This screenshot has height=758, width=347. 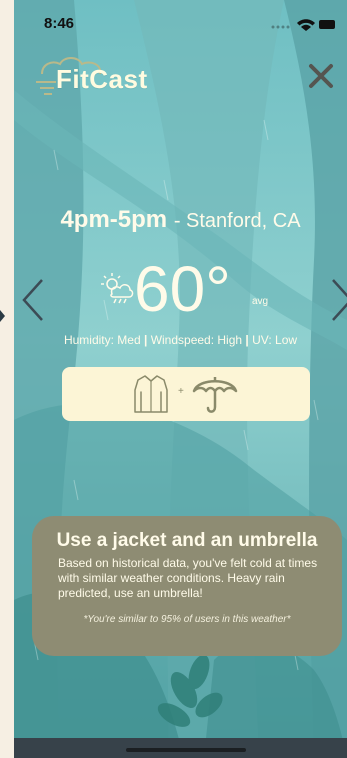 What do you see at coordinates (260, 301) in the screenshot?
I see `temperature-qualifier: avg` at bounding box center [260, 301].